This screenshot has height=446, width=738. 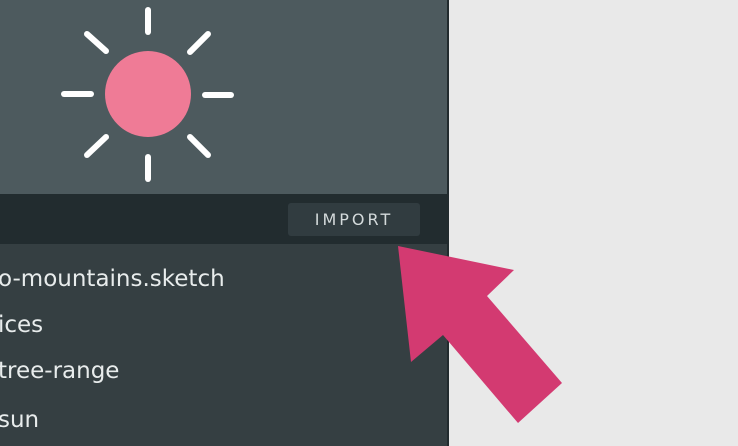 What do you see at coordinates (147, 94) in the screenshot?
I see `sun-icon` at bounding box center [147, 94].